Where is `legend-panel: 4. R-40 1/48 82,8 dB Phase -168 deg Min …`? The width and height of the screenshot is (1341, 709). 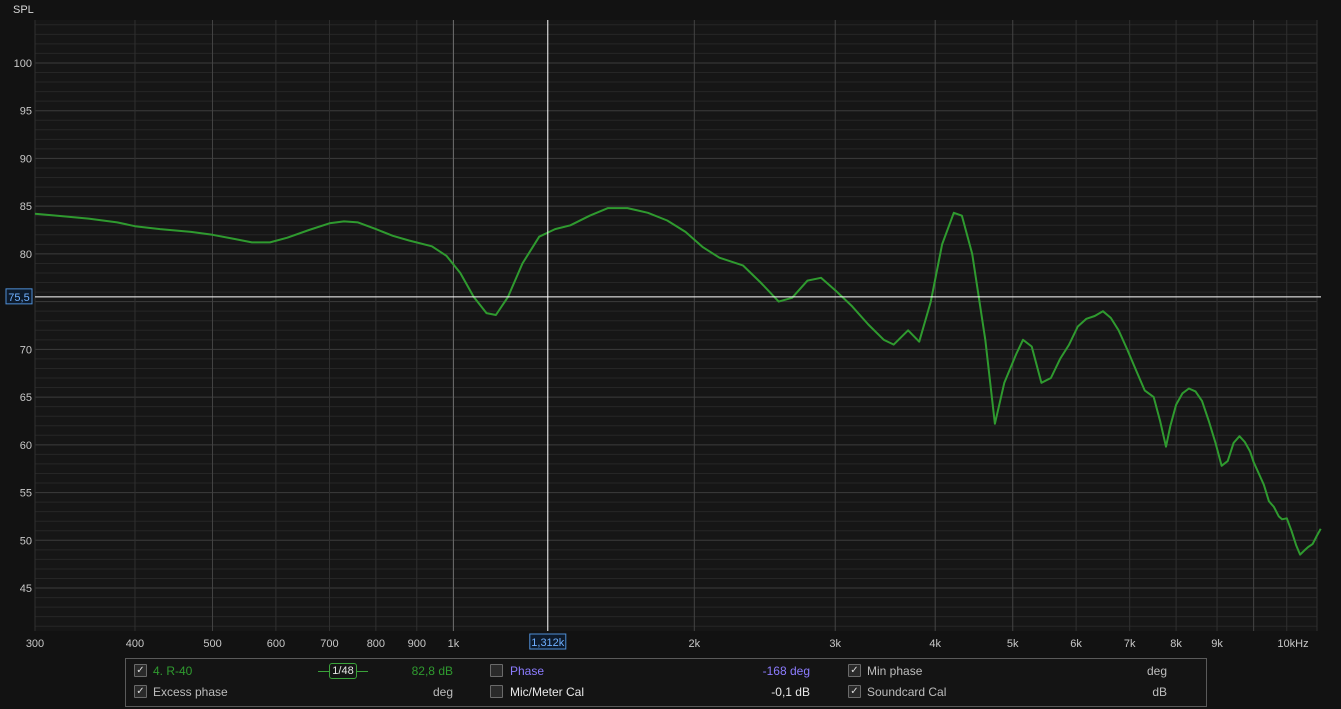 legend-panel: 4. R-40 1/48 82,8 dB Phase -168 deg Min … is located at coordinates (666, 682).